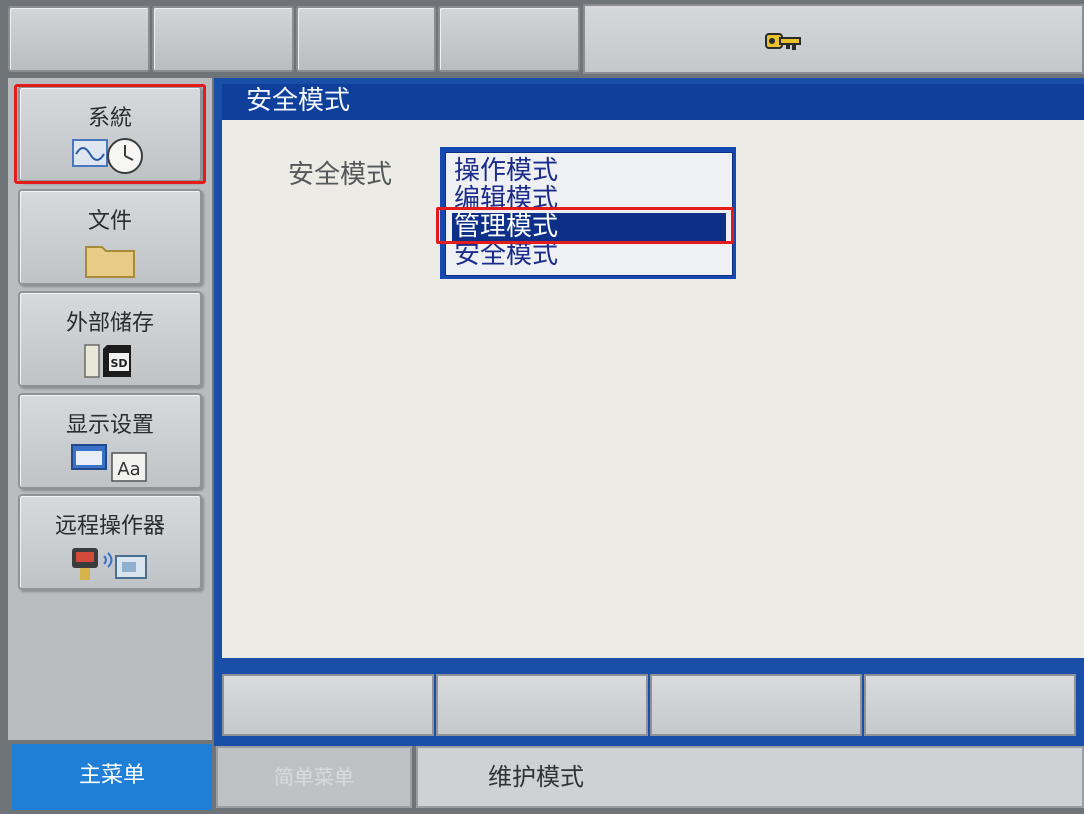 The width and height of the screenshot is (1084, 814). I want to click on folder-icon, so click(110, 262).